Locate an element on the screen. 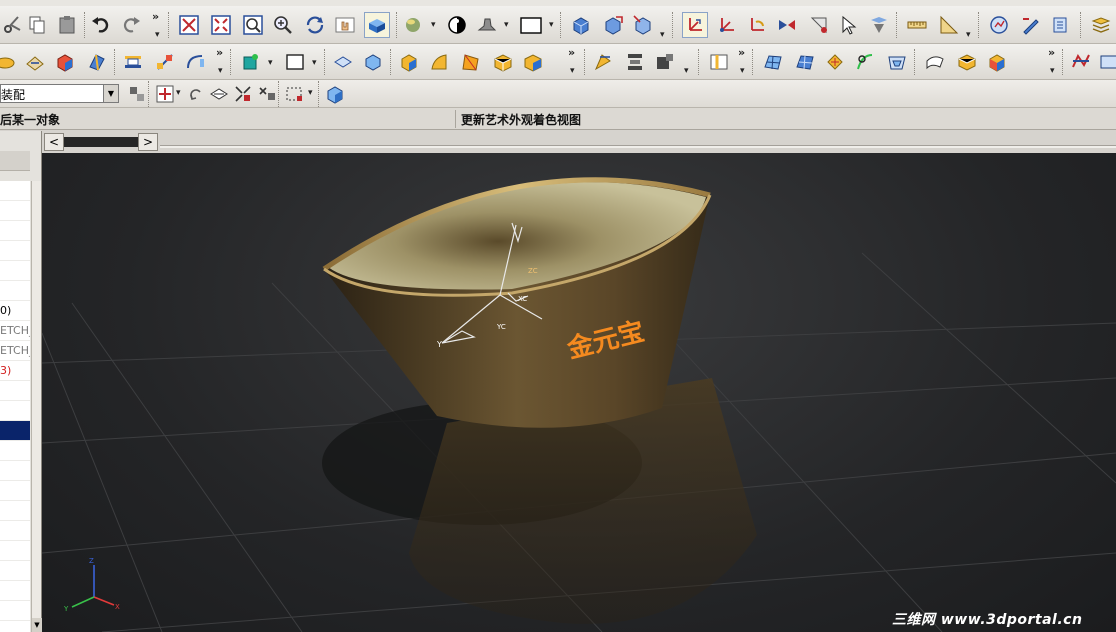 Image resolution: width=1116 pixels, height=632 pixels. navigator-header is located at coordinates (15, 161).